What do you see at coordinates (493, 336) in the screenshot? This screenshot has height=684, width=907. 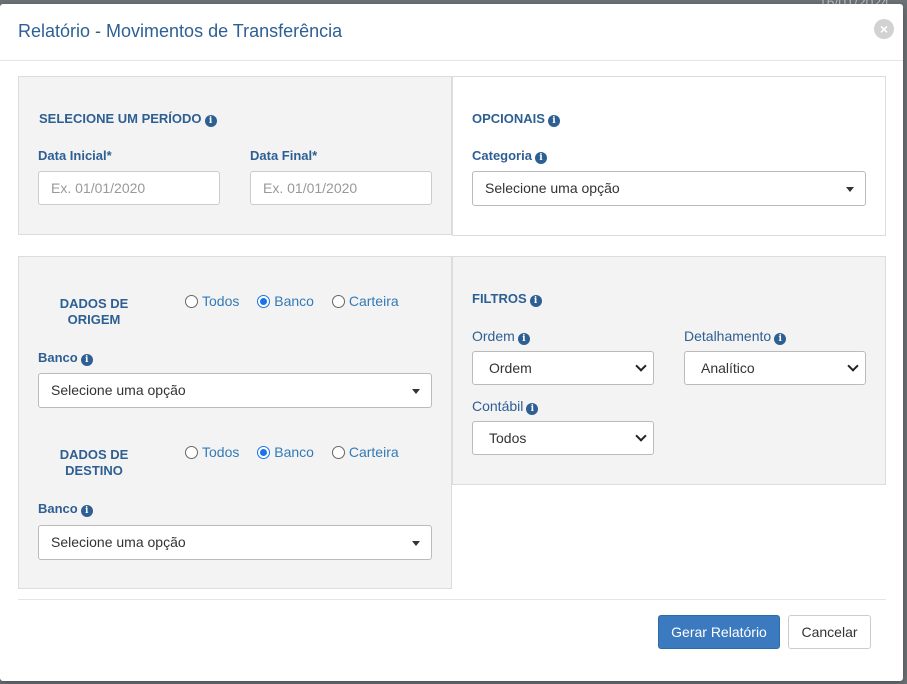 I see `ordem-label-text: Ordem` at bounding box center [493, 336].